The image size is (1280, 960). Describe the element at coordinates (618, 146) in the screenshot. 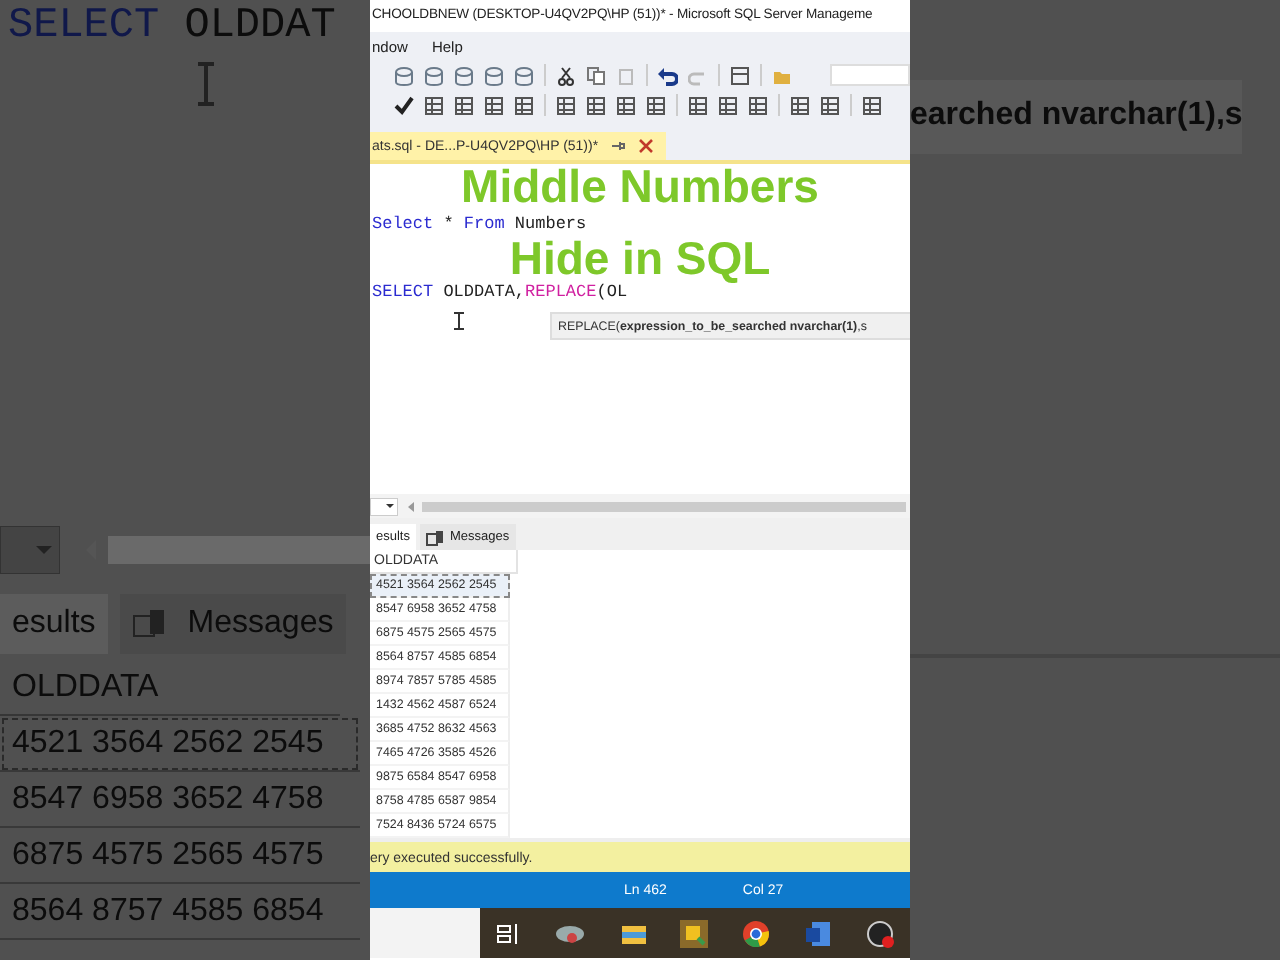

I see `pin-icon` at that location.